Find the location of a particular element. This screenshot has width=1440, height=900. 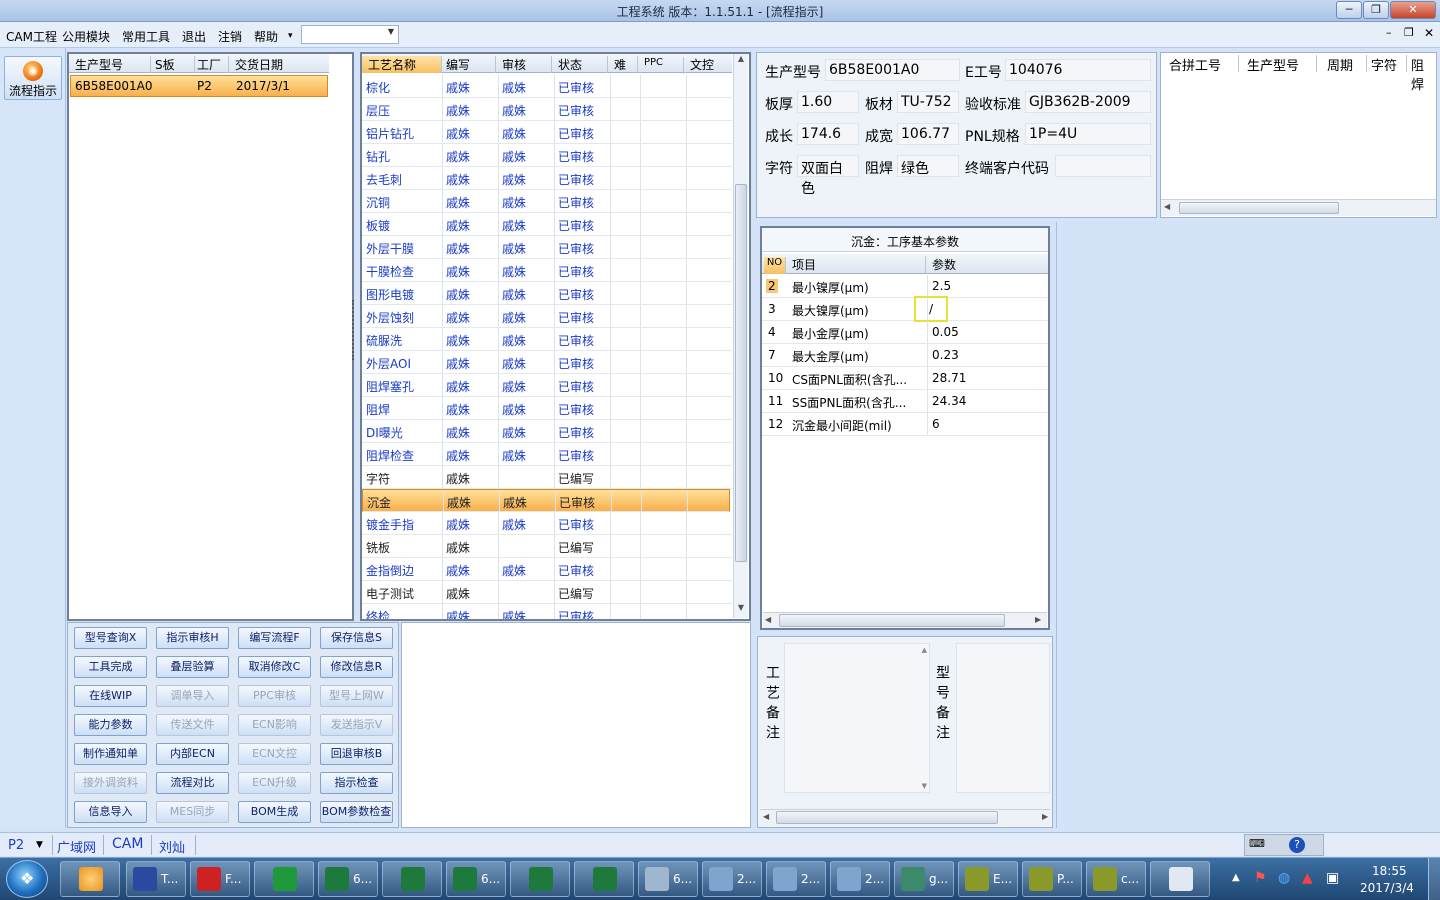

col-process-name: 工艺名称 is located at coordinates (402, 64).